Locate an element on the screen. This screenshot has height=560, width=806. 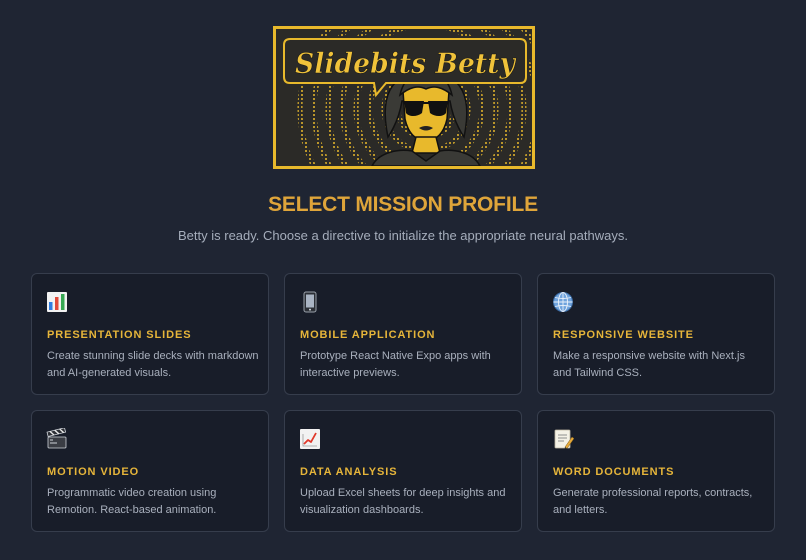
card-title: WORD DOCUMENTS is located at coordinates (614, 472).